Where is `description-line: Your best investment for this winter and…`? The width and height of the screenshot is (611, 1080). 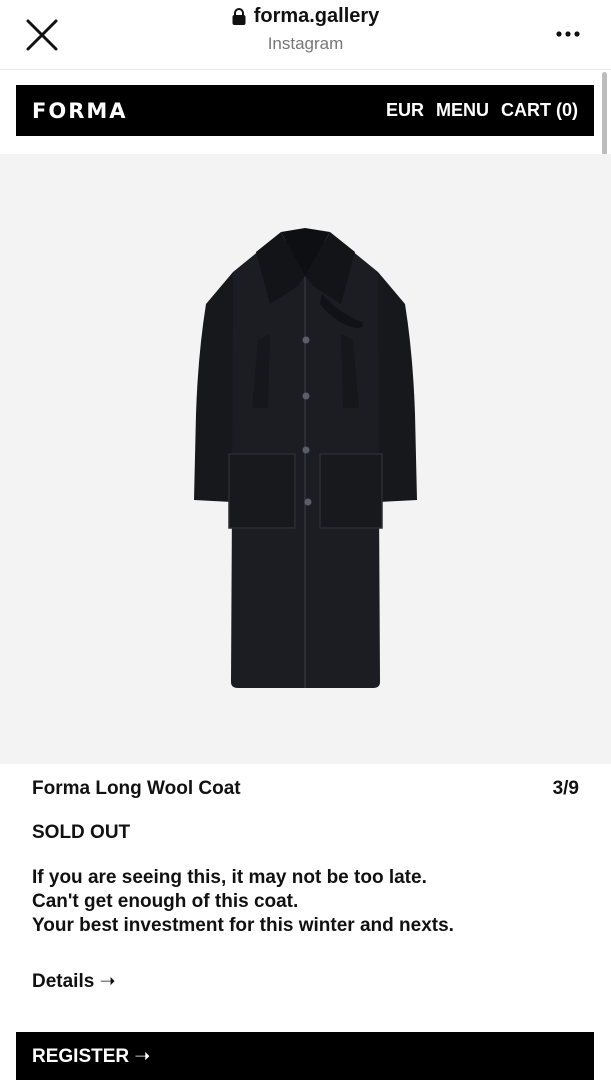
description-line: Your best investment for this winter and… is located at coordinates (243, 925).